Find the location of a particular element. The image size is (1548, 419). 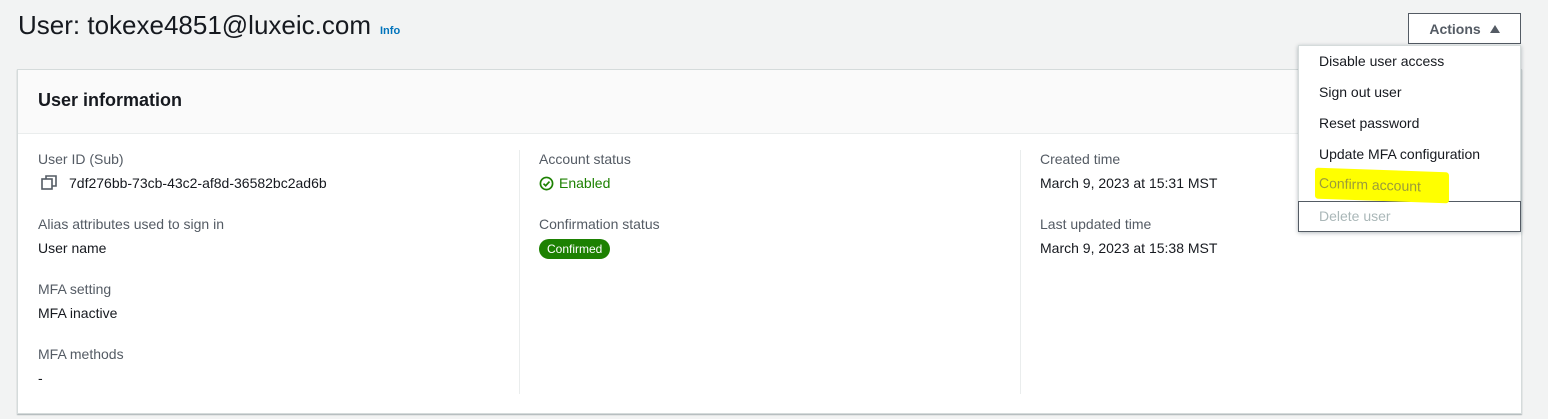

field-label: User ID (Sub) is located at coordinates (81, 159).